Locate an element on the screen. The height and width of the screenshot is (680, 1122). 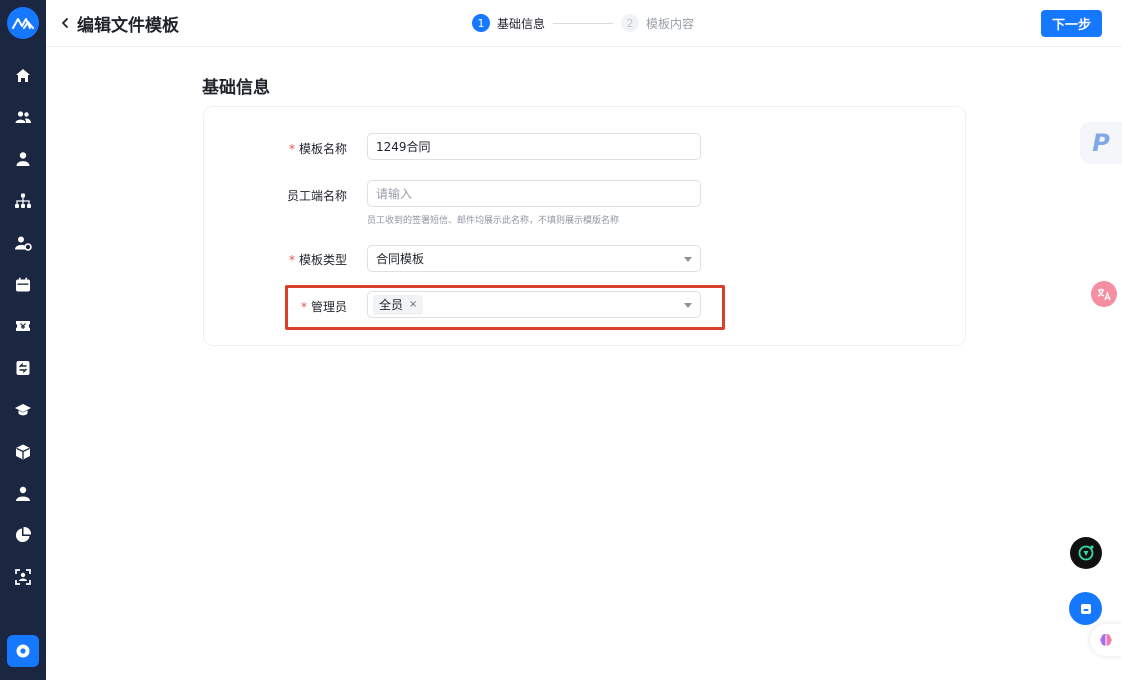
calendar-icon is located at coordinates (23, 284).